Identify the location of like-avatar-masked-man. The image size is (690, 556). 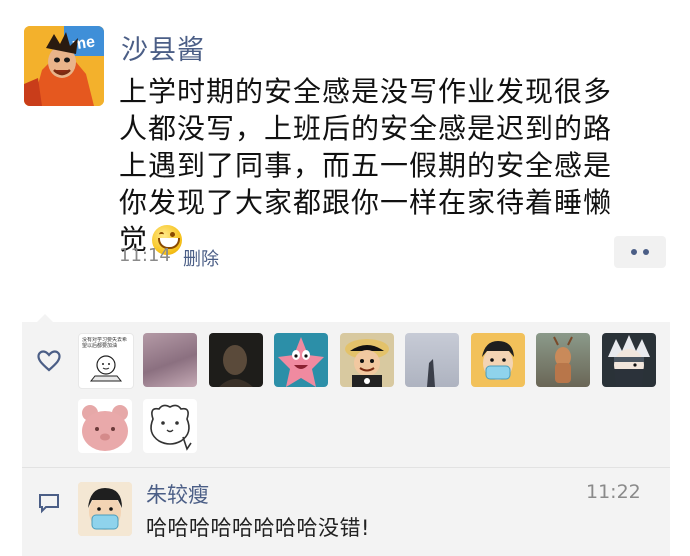
(498, 360).